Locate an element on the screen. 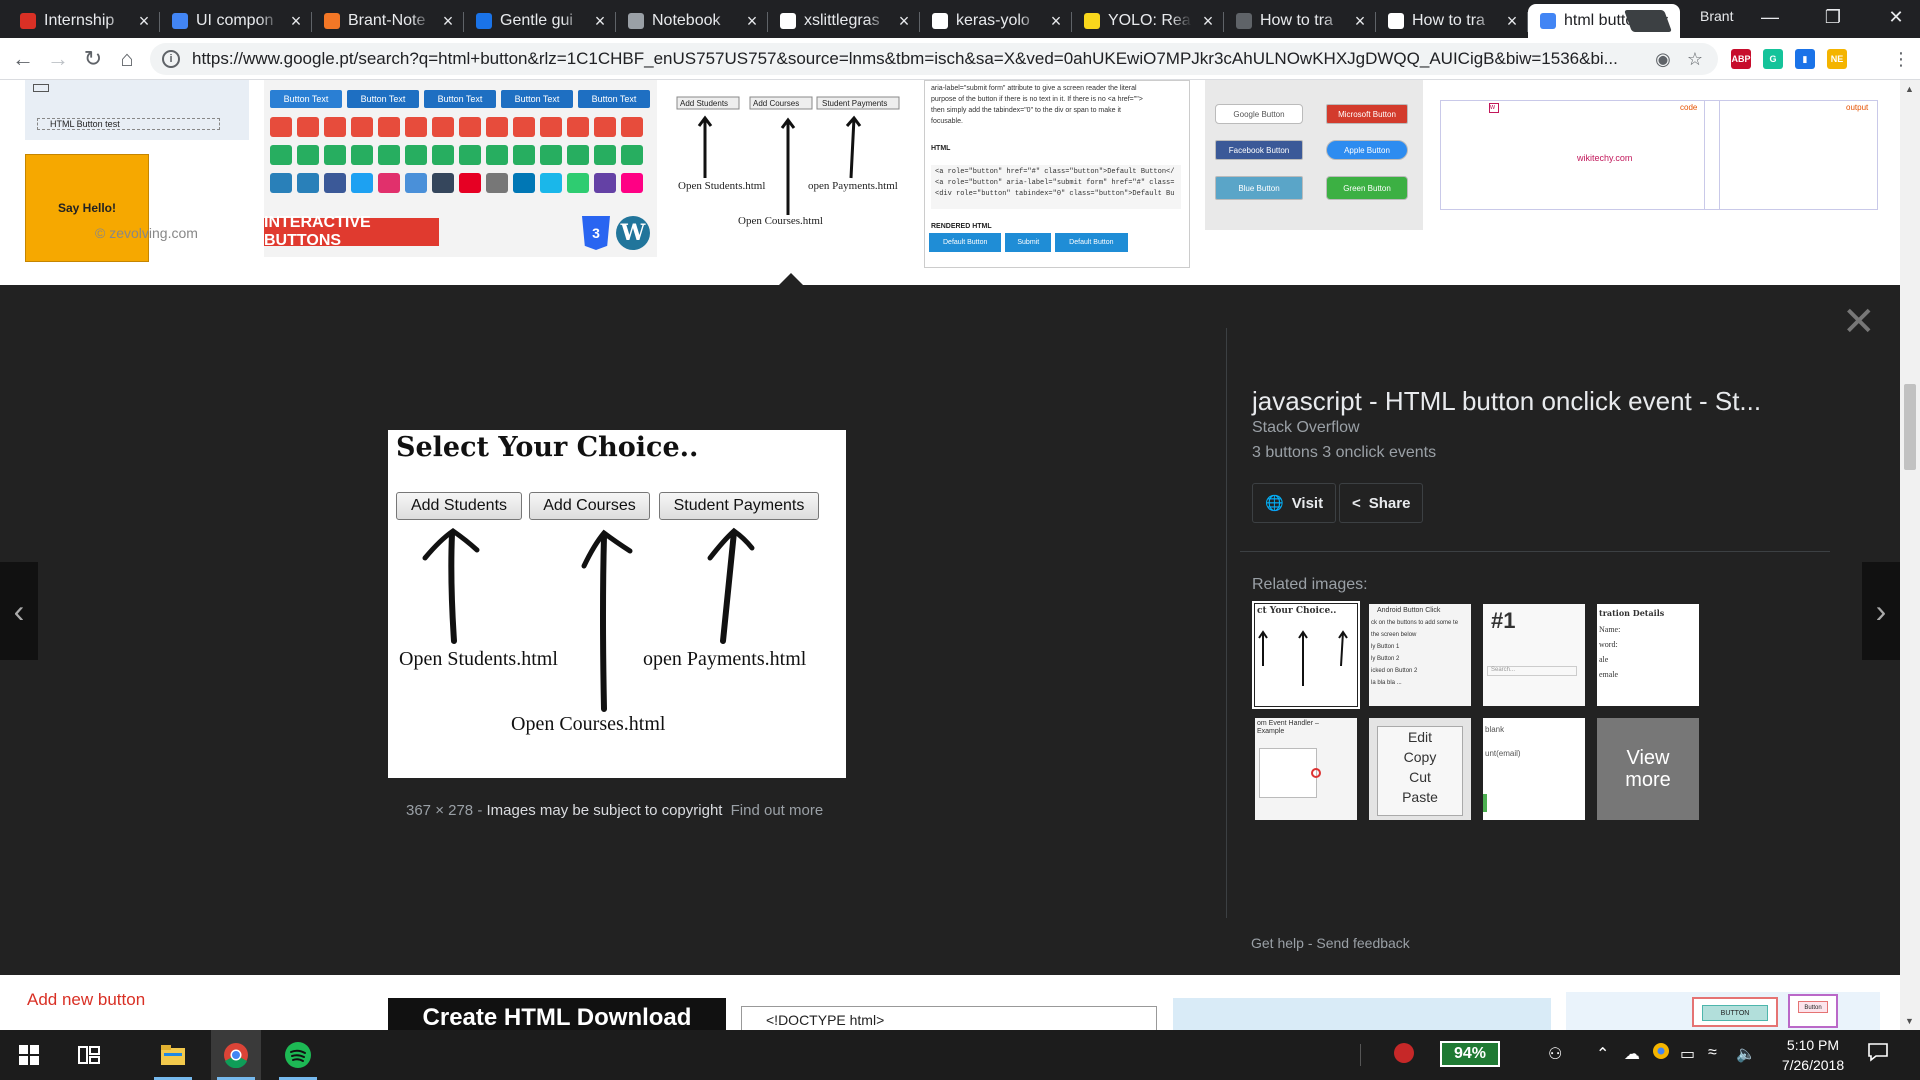 This screenshot has height=1080, width=1920. restore-icon: ❐ is located at coordinates (1833, 17).